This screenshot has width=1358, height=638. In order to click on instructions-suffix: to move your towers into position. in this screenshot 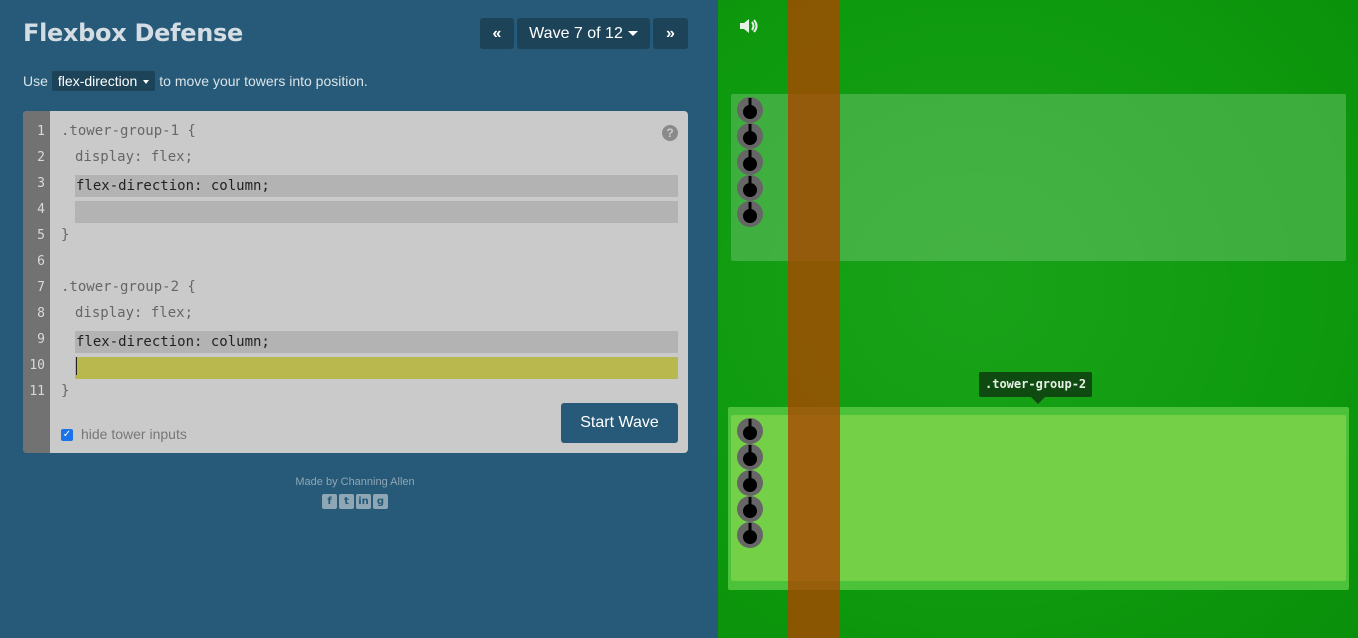, I will do `click(263, 81)`.